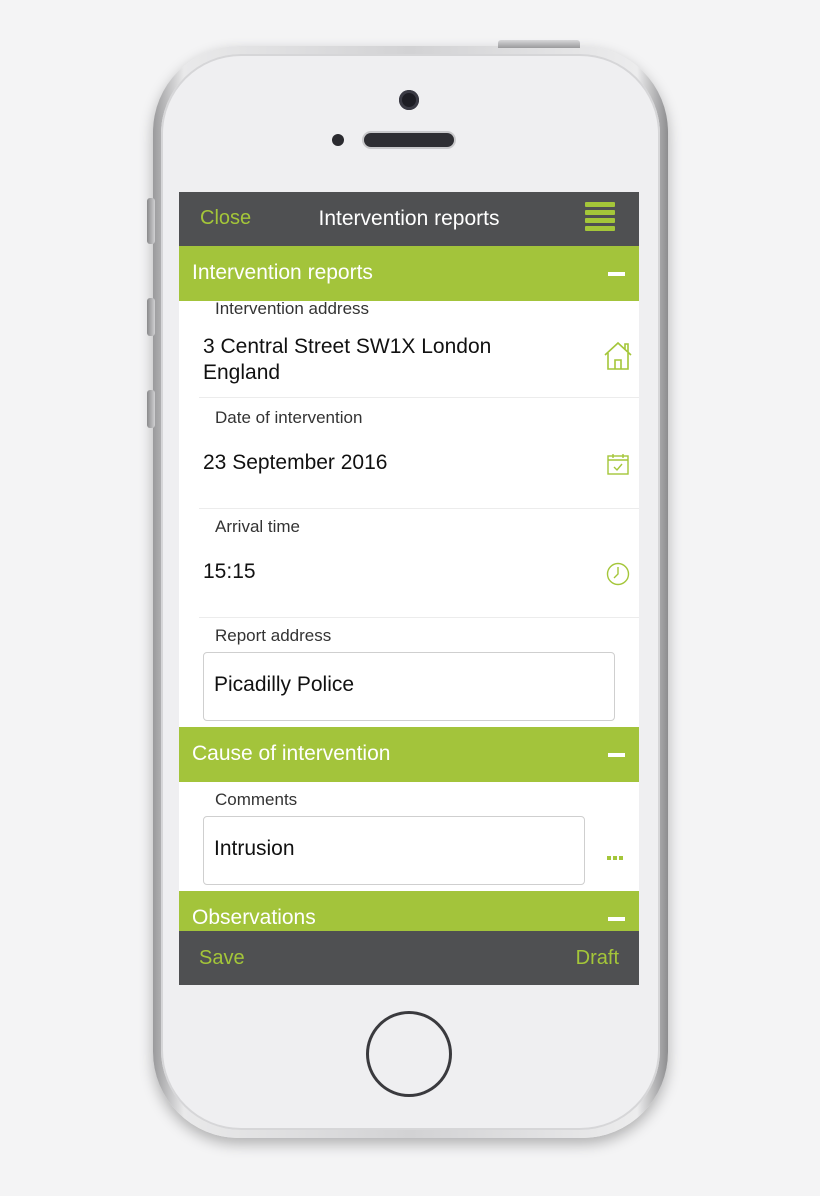 The width and height of the screenshot is (820, 1196). Describe the element at coordinates (222, 958) in the screenshot. I see `save-button: Save` at that location.